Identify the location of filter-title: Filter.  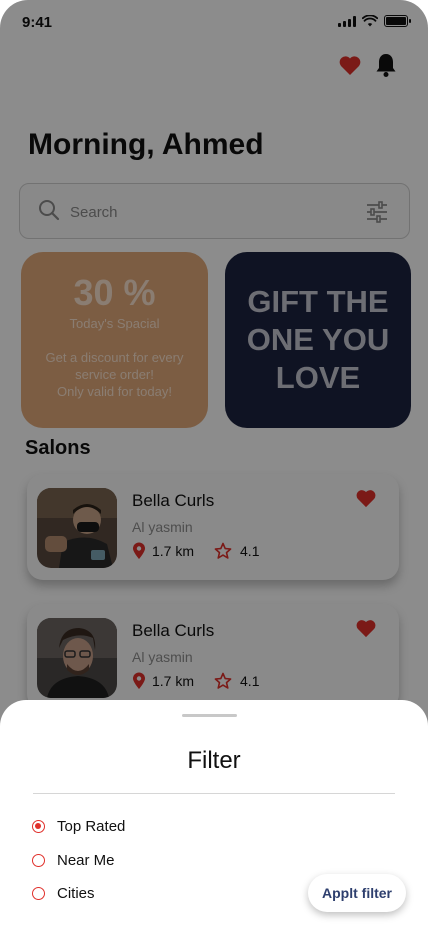
(214, 760).